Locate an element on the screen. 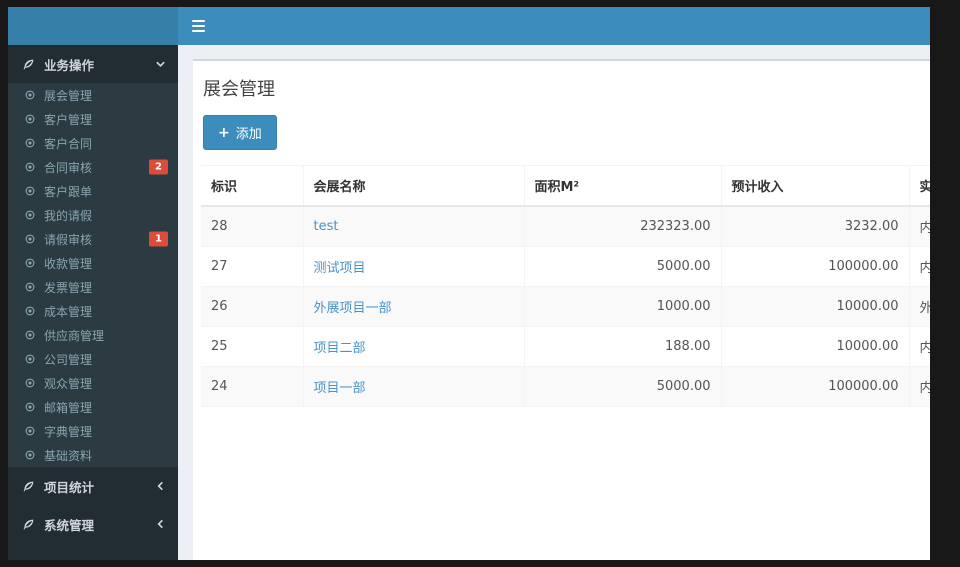  sidebar-item-basic-data: 基础资料 is located at coordinates (93, 455).